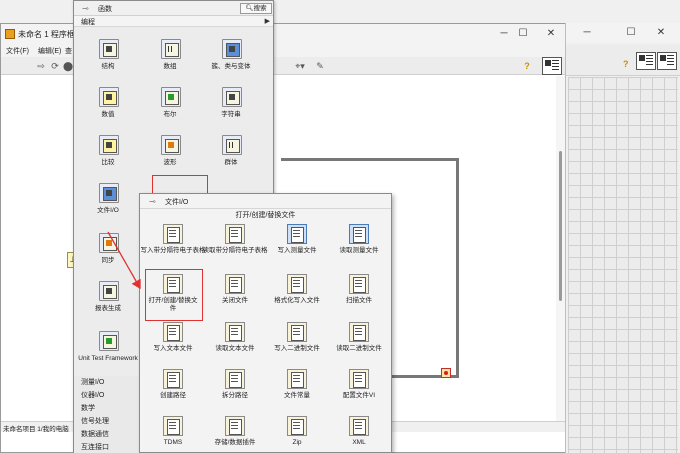  I want to click on read-binary-icon, so click(359, 332).